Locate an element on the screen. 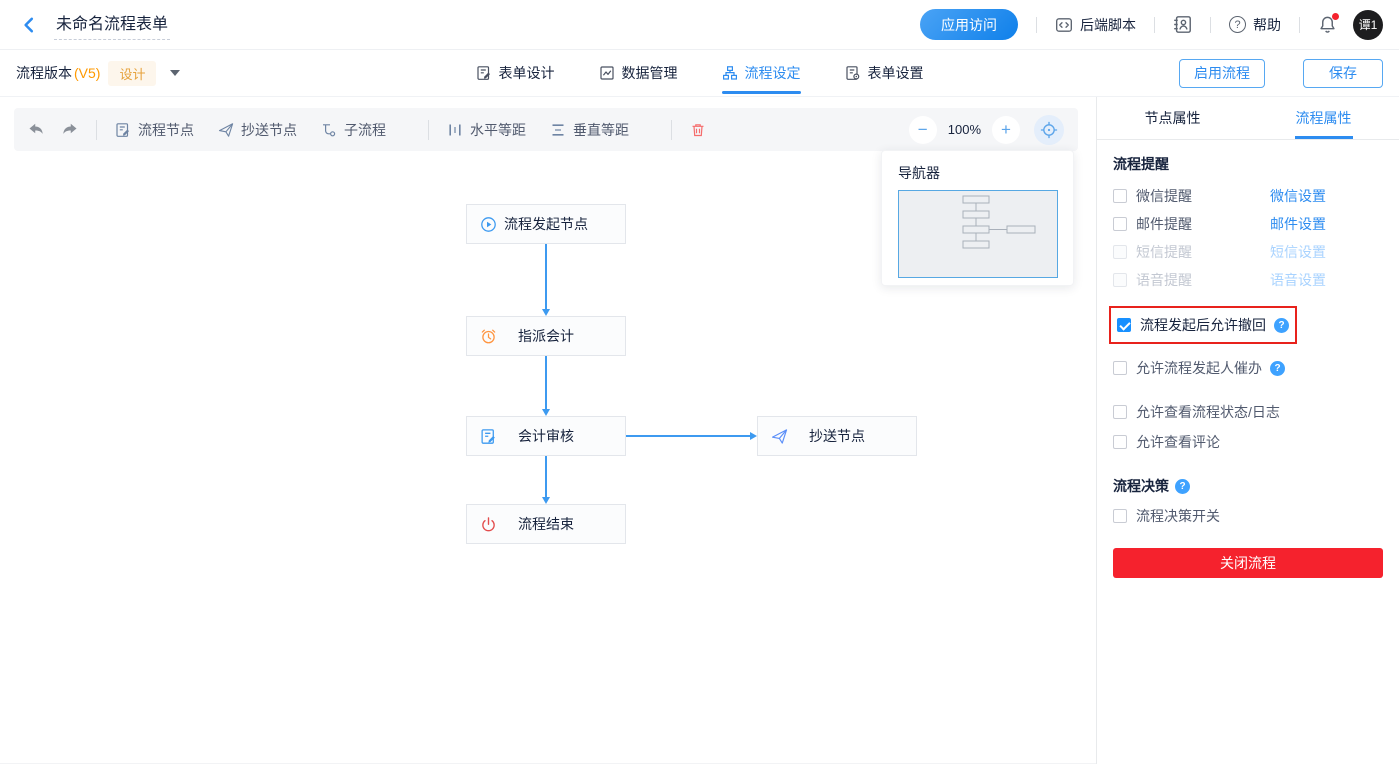  locate-center-icon is located at coordinates (1049, 129).